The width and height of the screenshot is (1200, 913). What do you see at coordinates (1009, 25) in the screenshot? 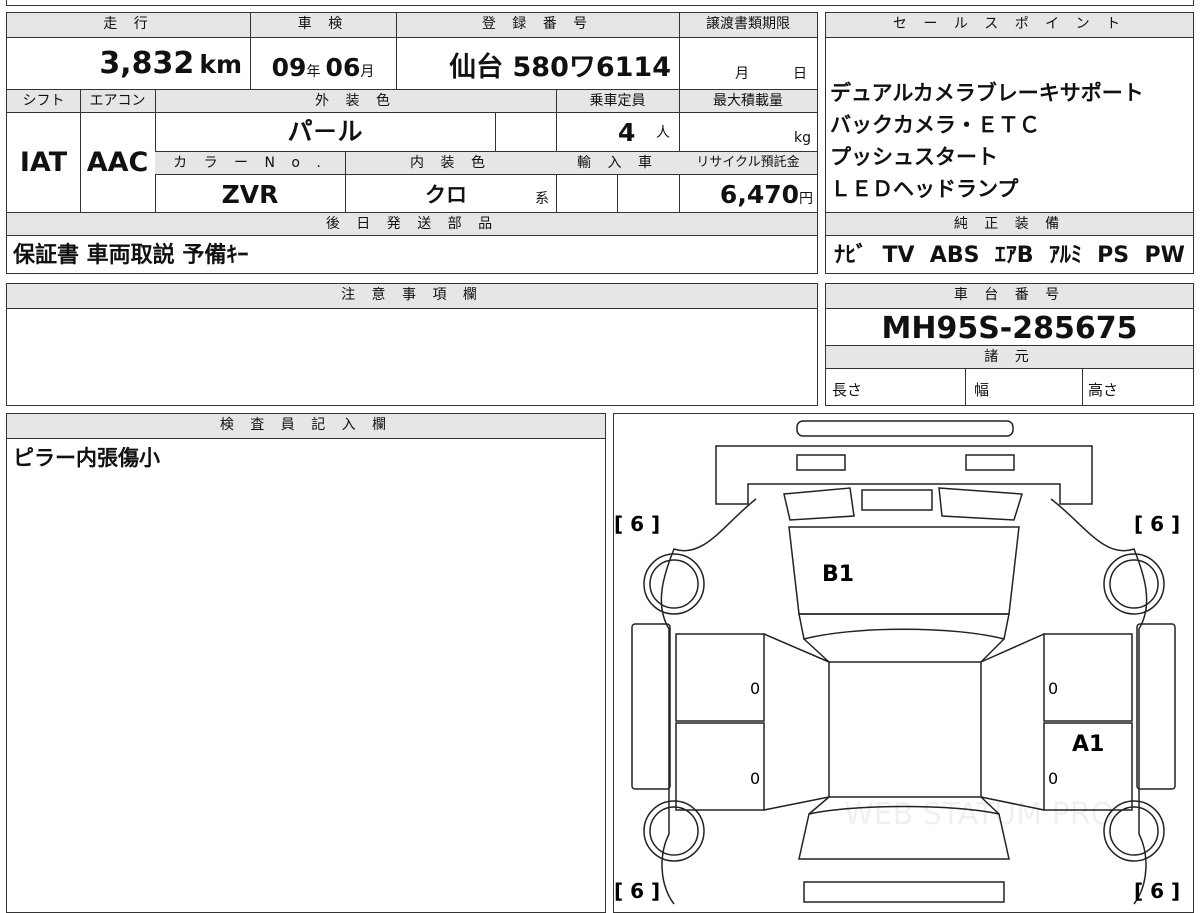
I see `sales-points-header: セ ー ル ス ポ イ ン ト` at bounding box center [1009, 25].